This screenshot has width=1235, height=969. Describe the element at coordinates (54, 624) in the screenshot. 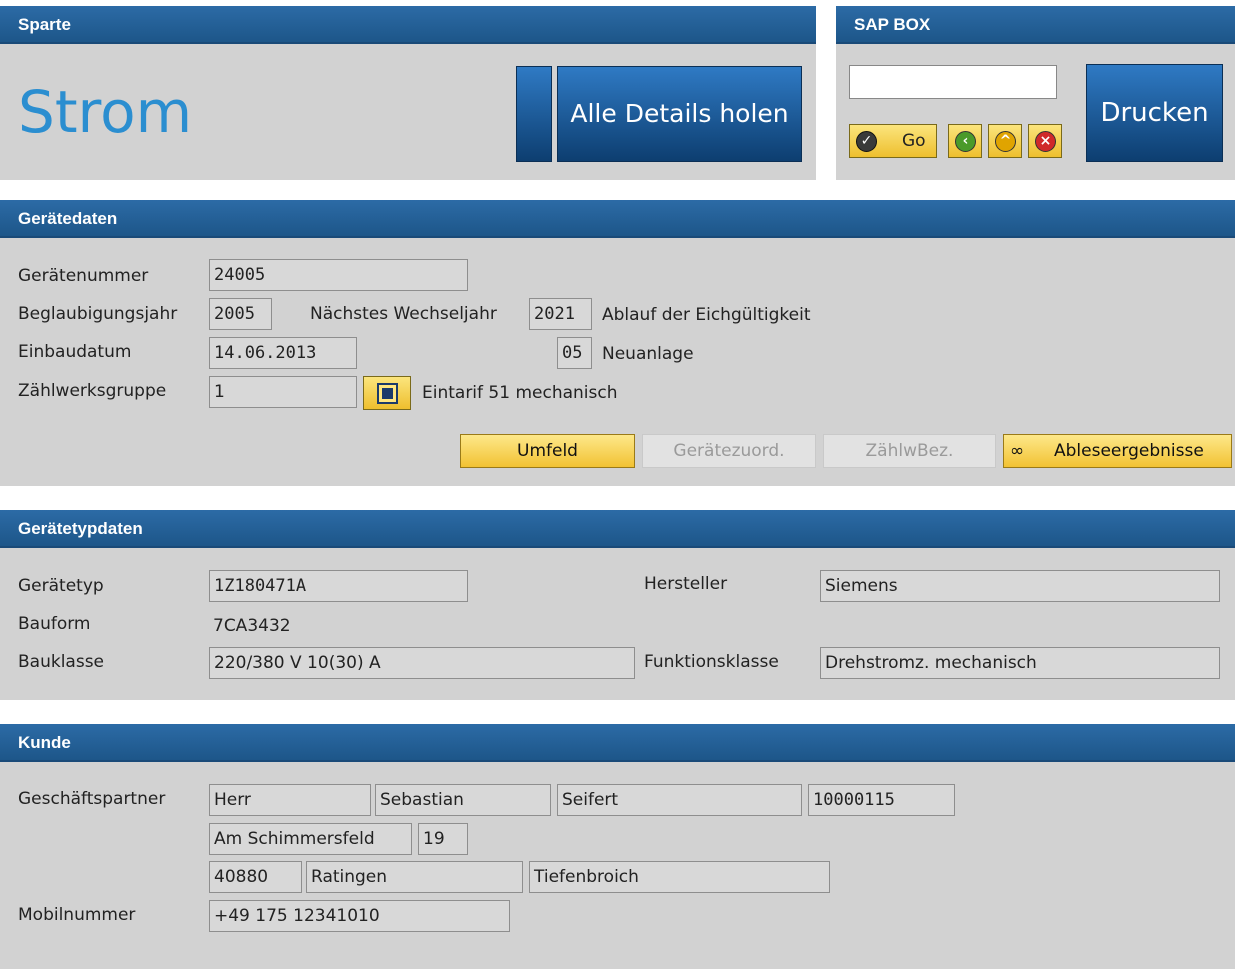

I see `bauform-label: Bauform` at that location.